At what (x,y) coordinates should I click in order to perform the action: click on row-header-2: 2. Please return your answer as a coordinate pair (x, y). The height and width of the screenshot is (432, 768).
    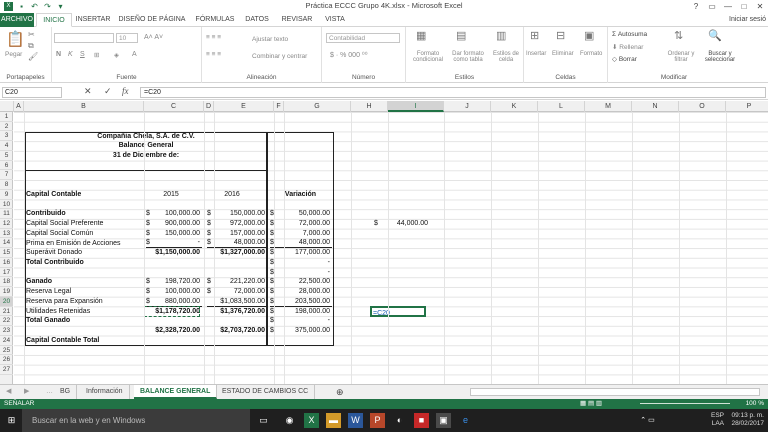
    Looking at the image, I should click on (6, 127).